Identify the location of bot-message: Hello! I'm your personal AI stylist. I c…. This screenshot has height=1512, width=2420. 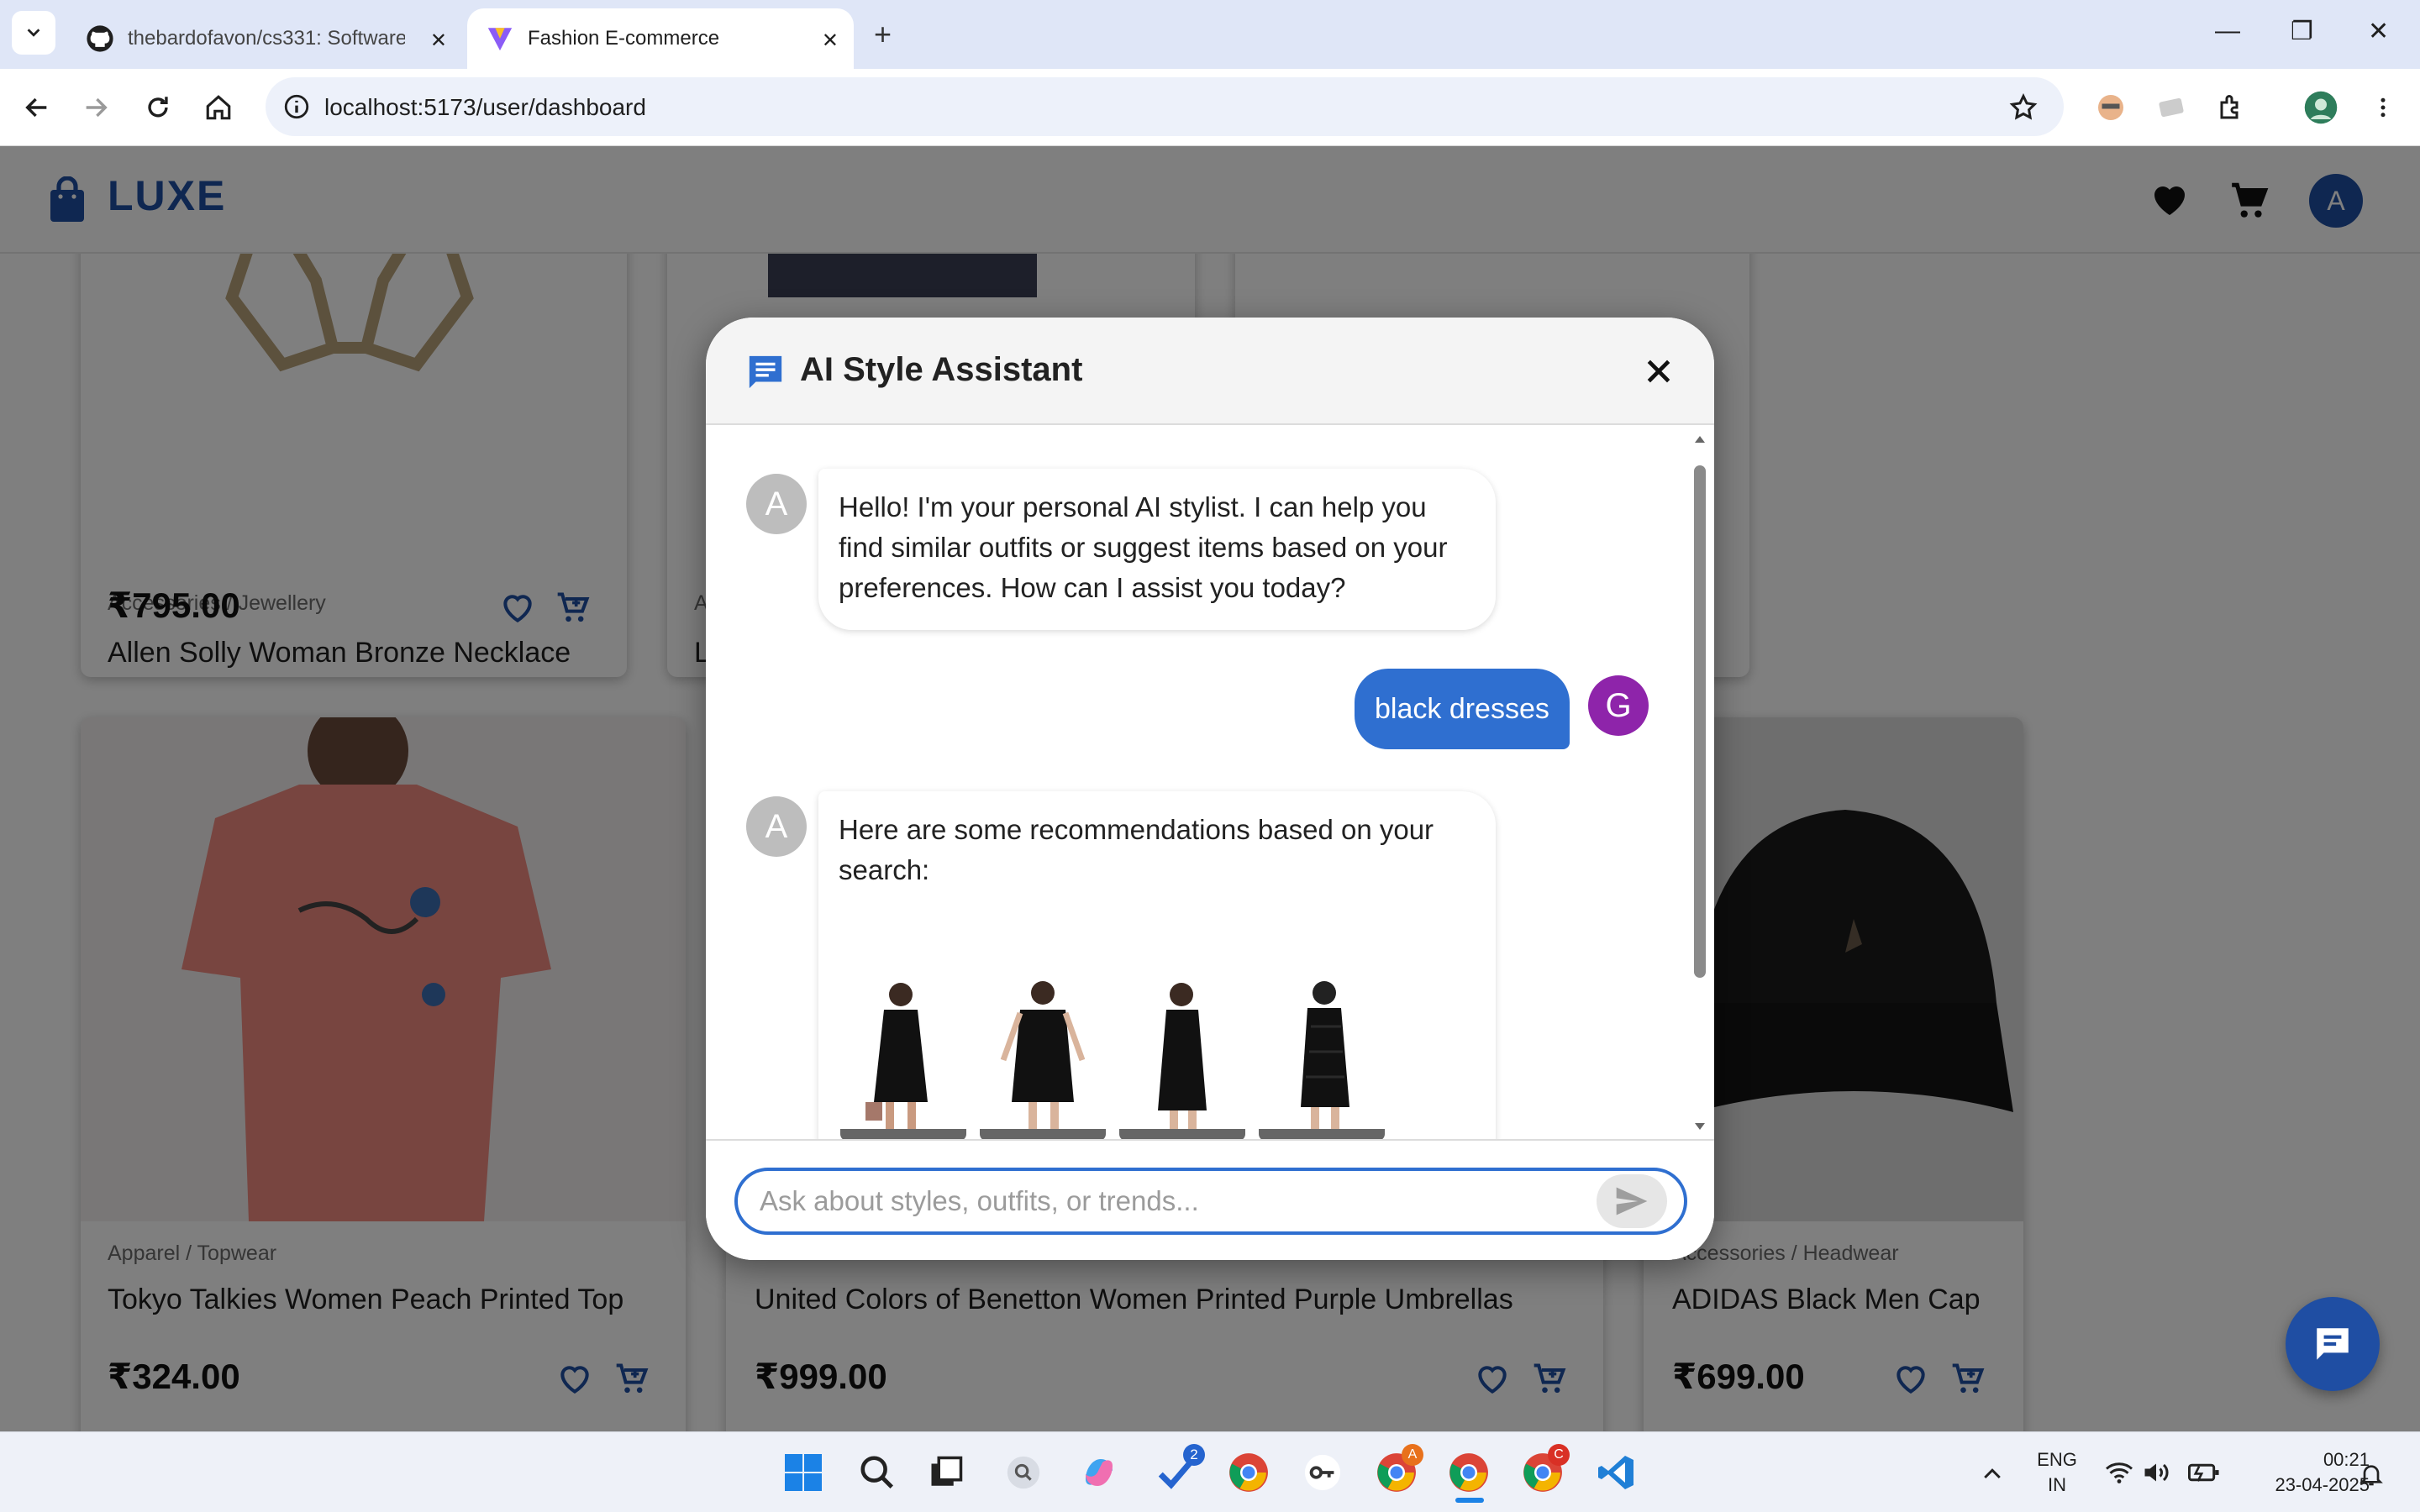
(1157, 549).